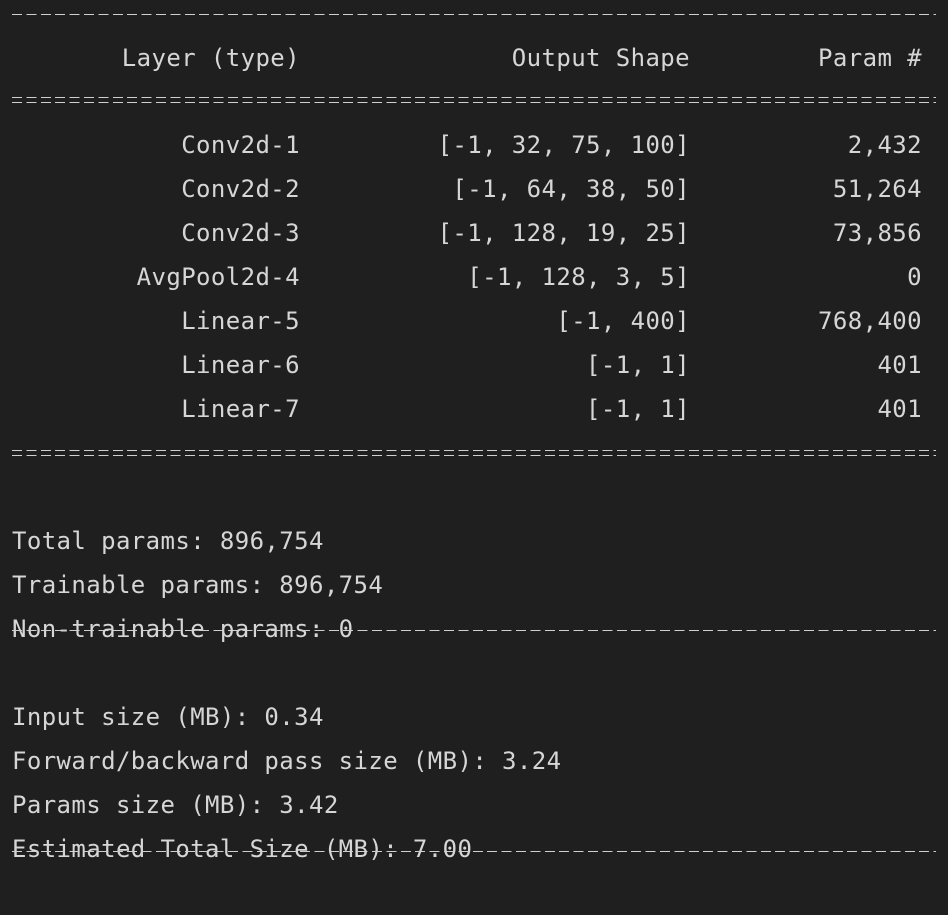 The height and width of the screenshot is (915, 948). I want to click on row-output-shape: [-1, 64, 38, 50], so click(571, 189).